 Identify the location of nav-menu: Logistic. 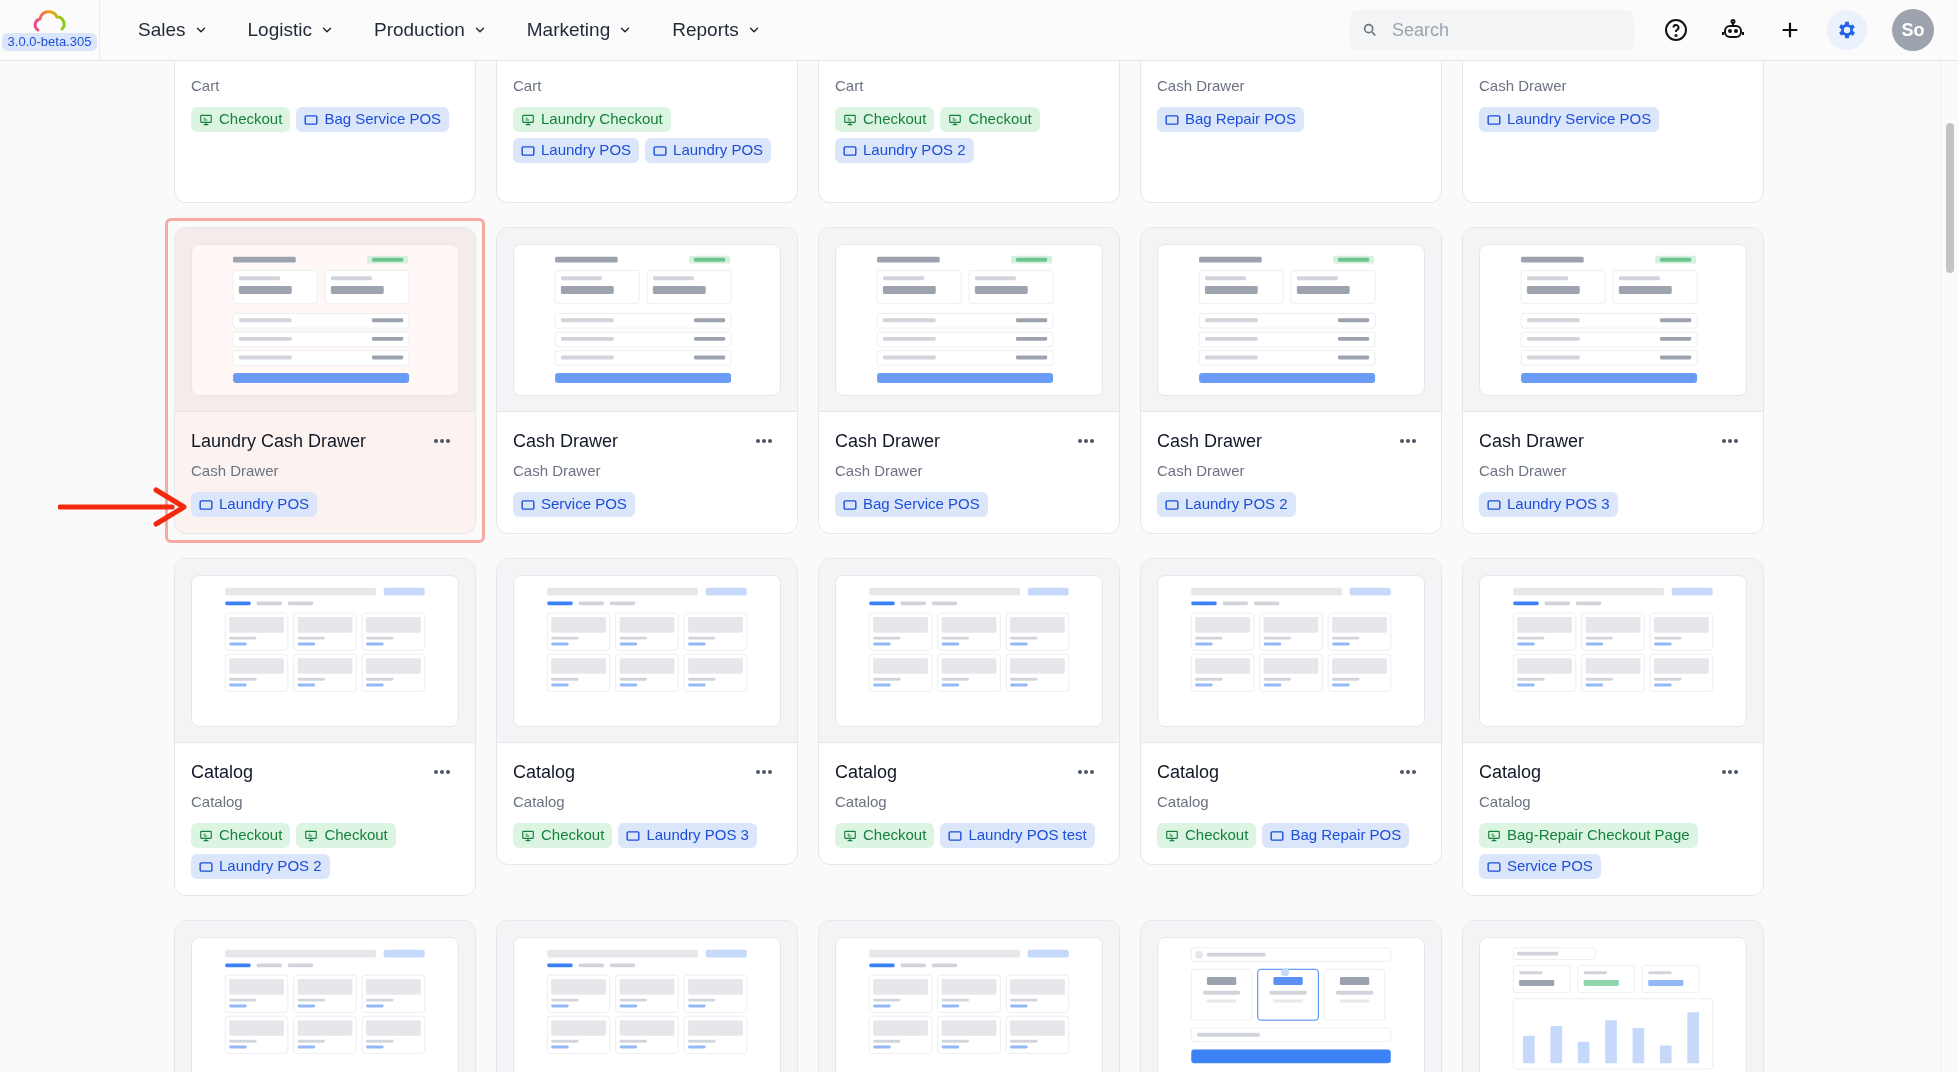
(290, 30).